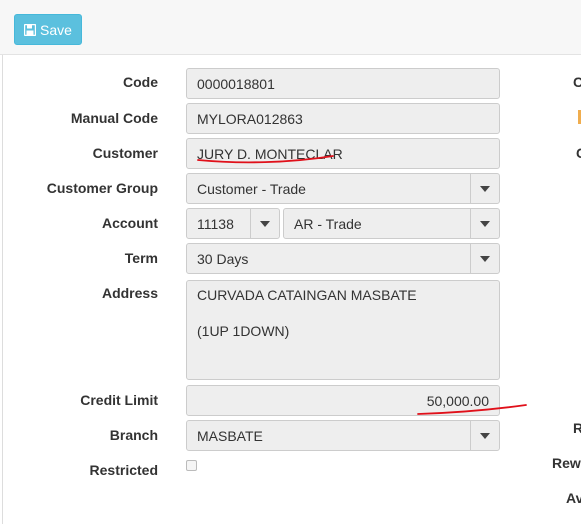 The width and height of the screenshot is (581, 524). What do you see at coordinates (129, 293) in the screenshot?
I see `address-label: Address` at bounding box center [129, 293].